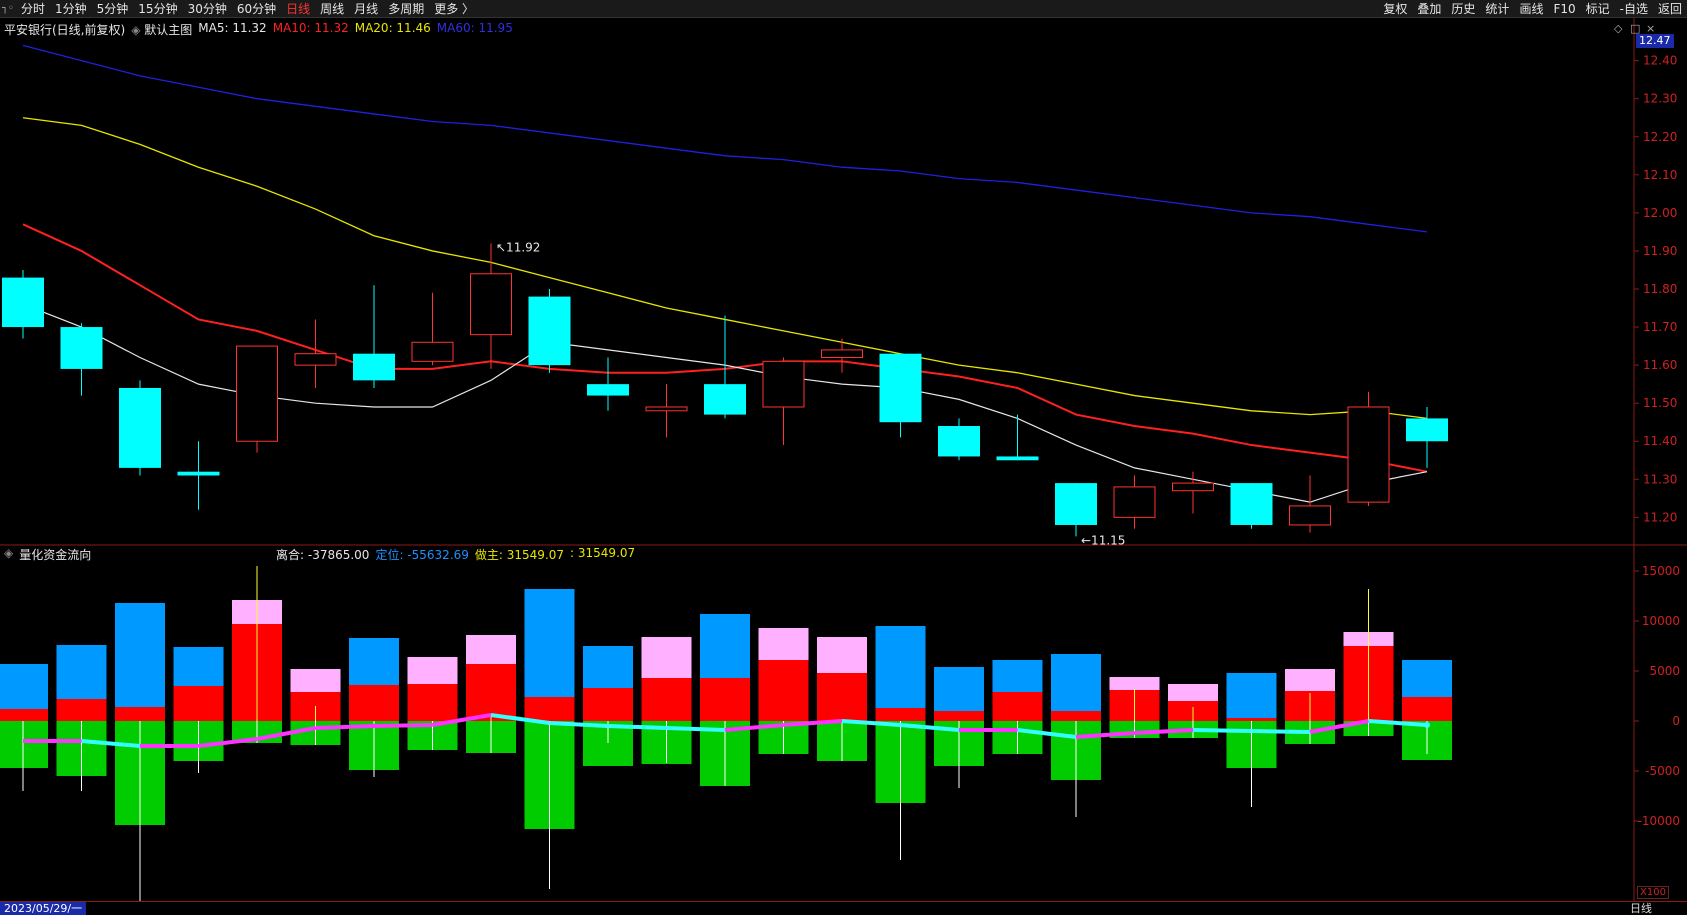 This screenshot has width=1687, height=915. I want to click on indicator-legend: ◈ 量化资金流向, so click(47, 554).